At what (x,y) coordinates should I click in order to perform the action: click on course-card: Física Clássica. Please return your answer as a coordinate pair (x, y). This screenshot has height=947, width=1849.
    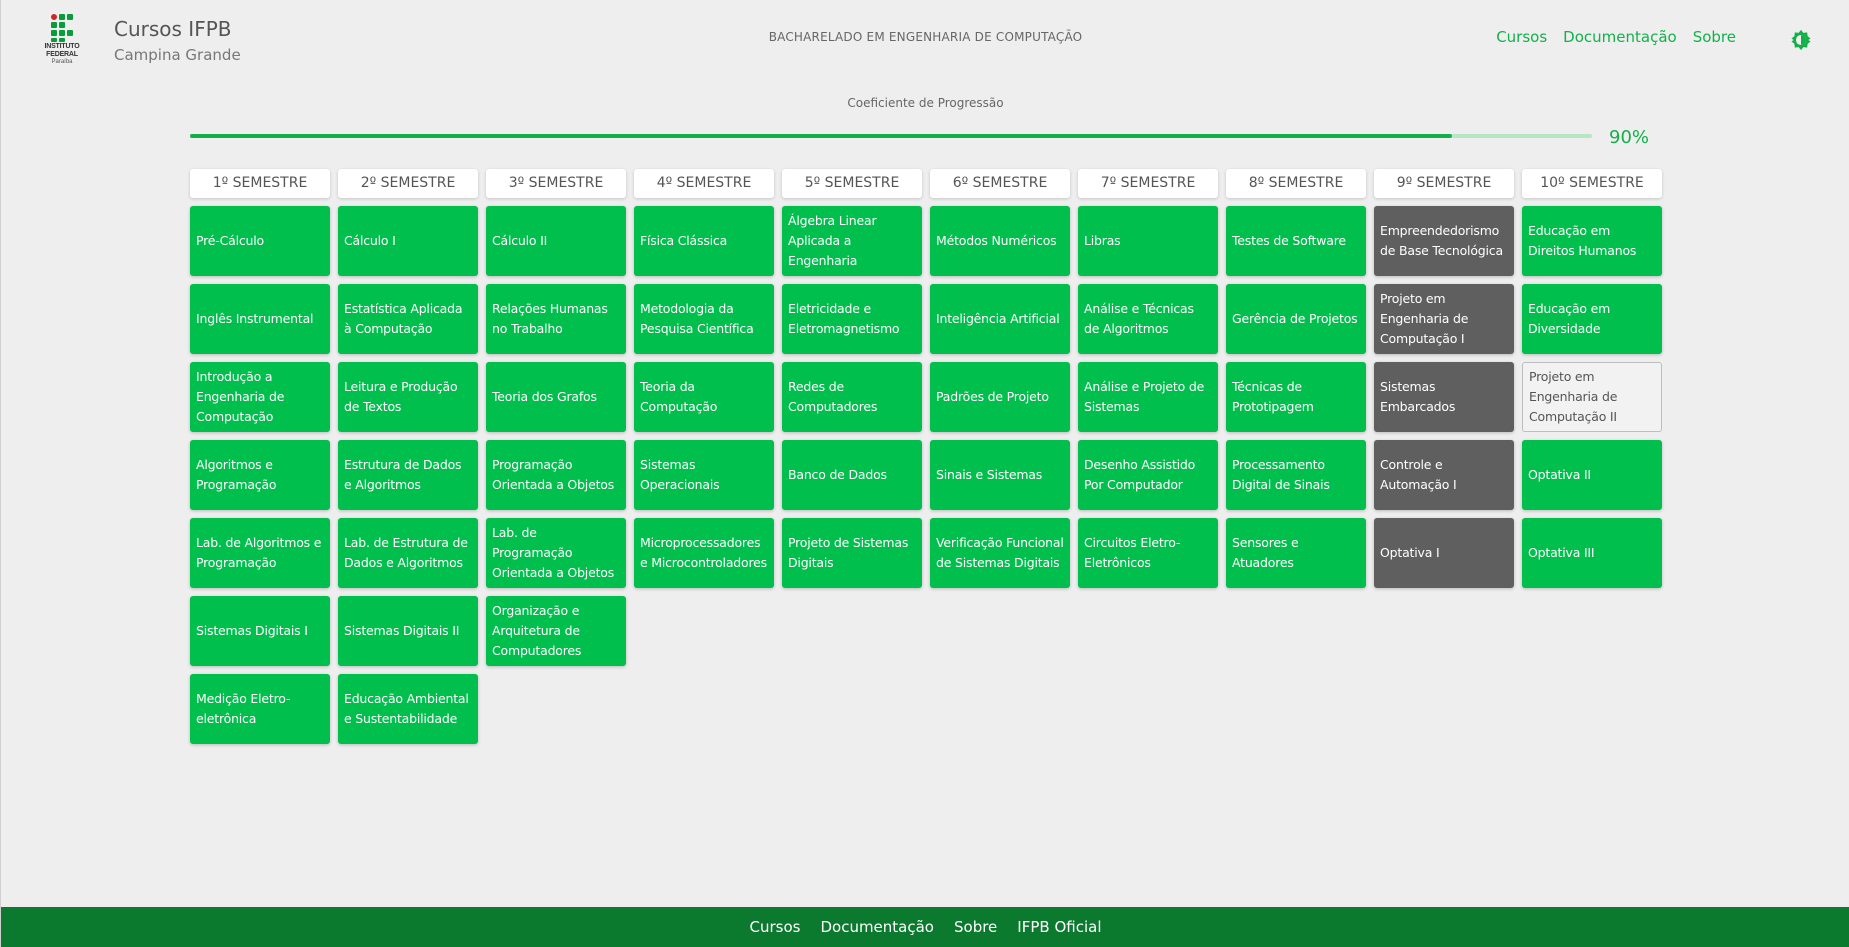
    Looking at the image, I should click on (704, 241).